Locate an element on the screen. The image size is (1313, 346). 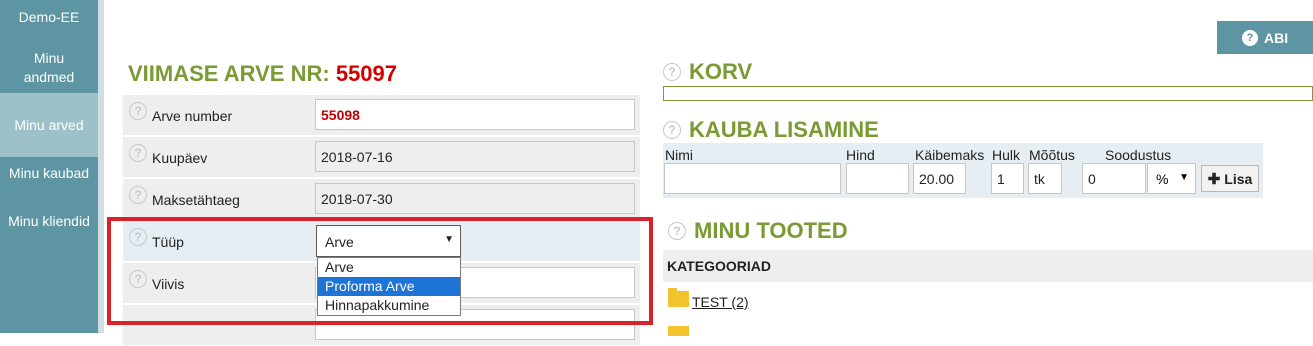
help-button: ? ABI is located at coordinates (1265, 37).